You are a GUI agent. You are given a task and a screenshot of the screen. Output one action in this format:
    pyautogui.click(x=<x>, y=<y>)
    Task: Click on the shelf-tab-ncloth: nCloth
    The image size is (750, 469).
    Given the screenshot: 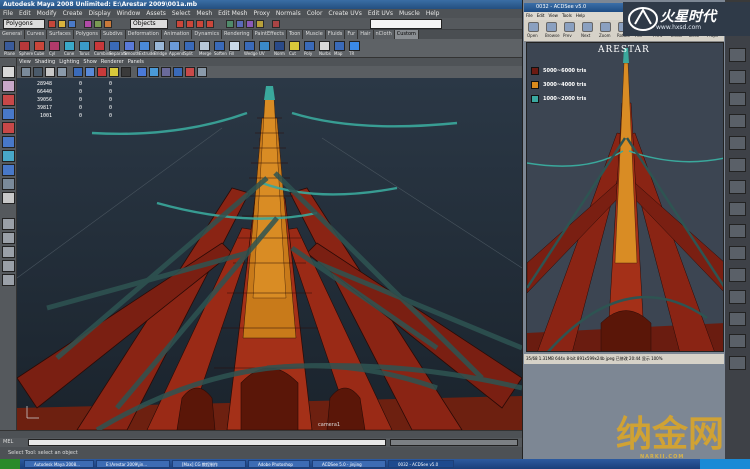 What is the action you would take?
    pyautogui.click(x=384, y=34)
    